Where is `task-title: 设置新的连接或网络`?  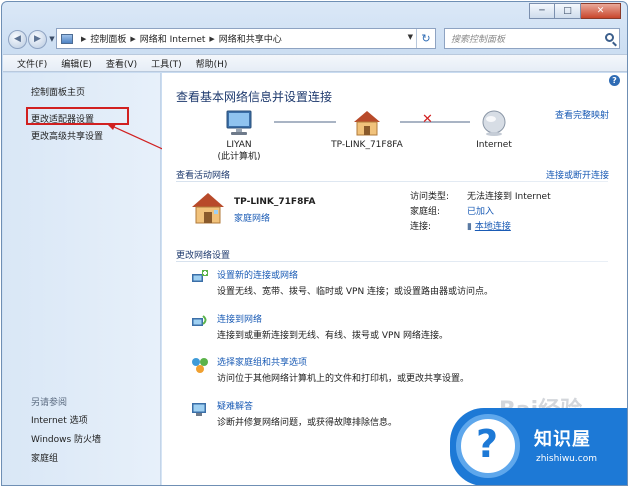 task-title: 设置新的连接或网络 is located at coordinates (257, 274).